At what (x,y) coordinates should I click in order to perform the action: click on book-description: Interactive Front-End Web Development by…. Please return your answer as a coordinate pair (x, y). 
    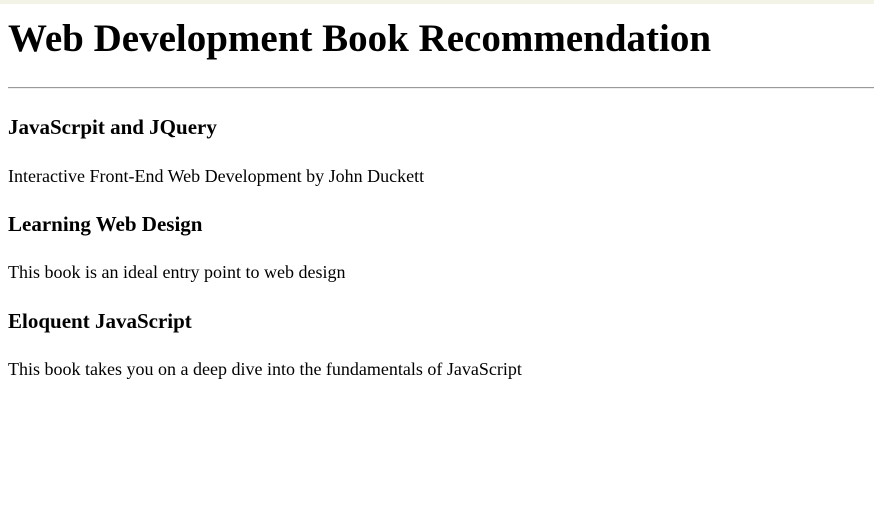
    Looking at the image, I should click on (216, 176).